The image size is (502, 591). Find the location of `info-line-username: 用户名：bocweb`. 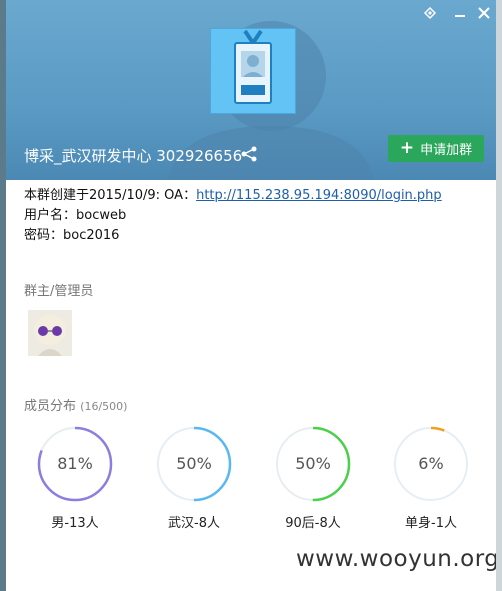

info-line-username: 用户名：bocweb is located at coordinates (75, 215).